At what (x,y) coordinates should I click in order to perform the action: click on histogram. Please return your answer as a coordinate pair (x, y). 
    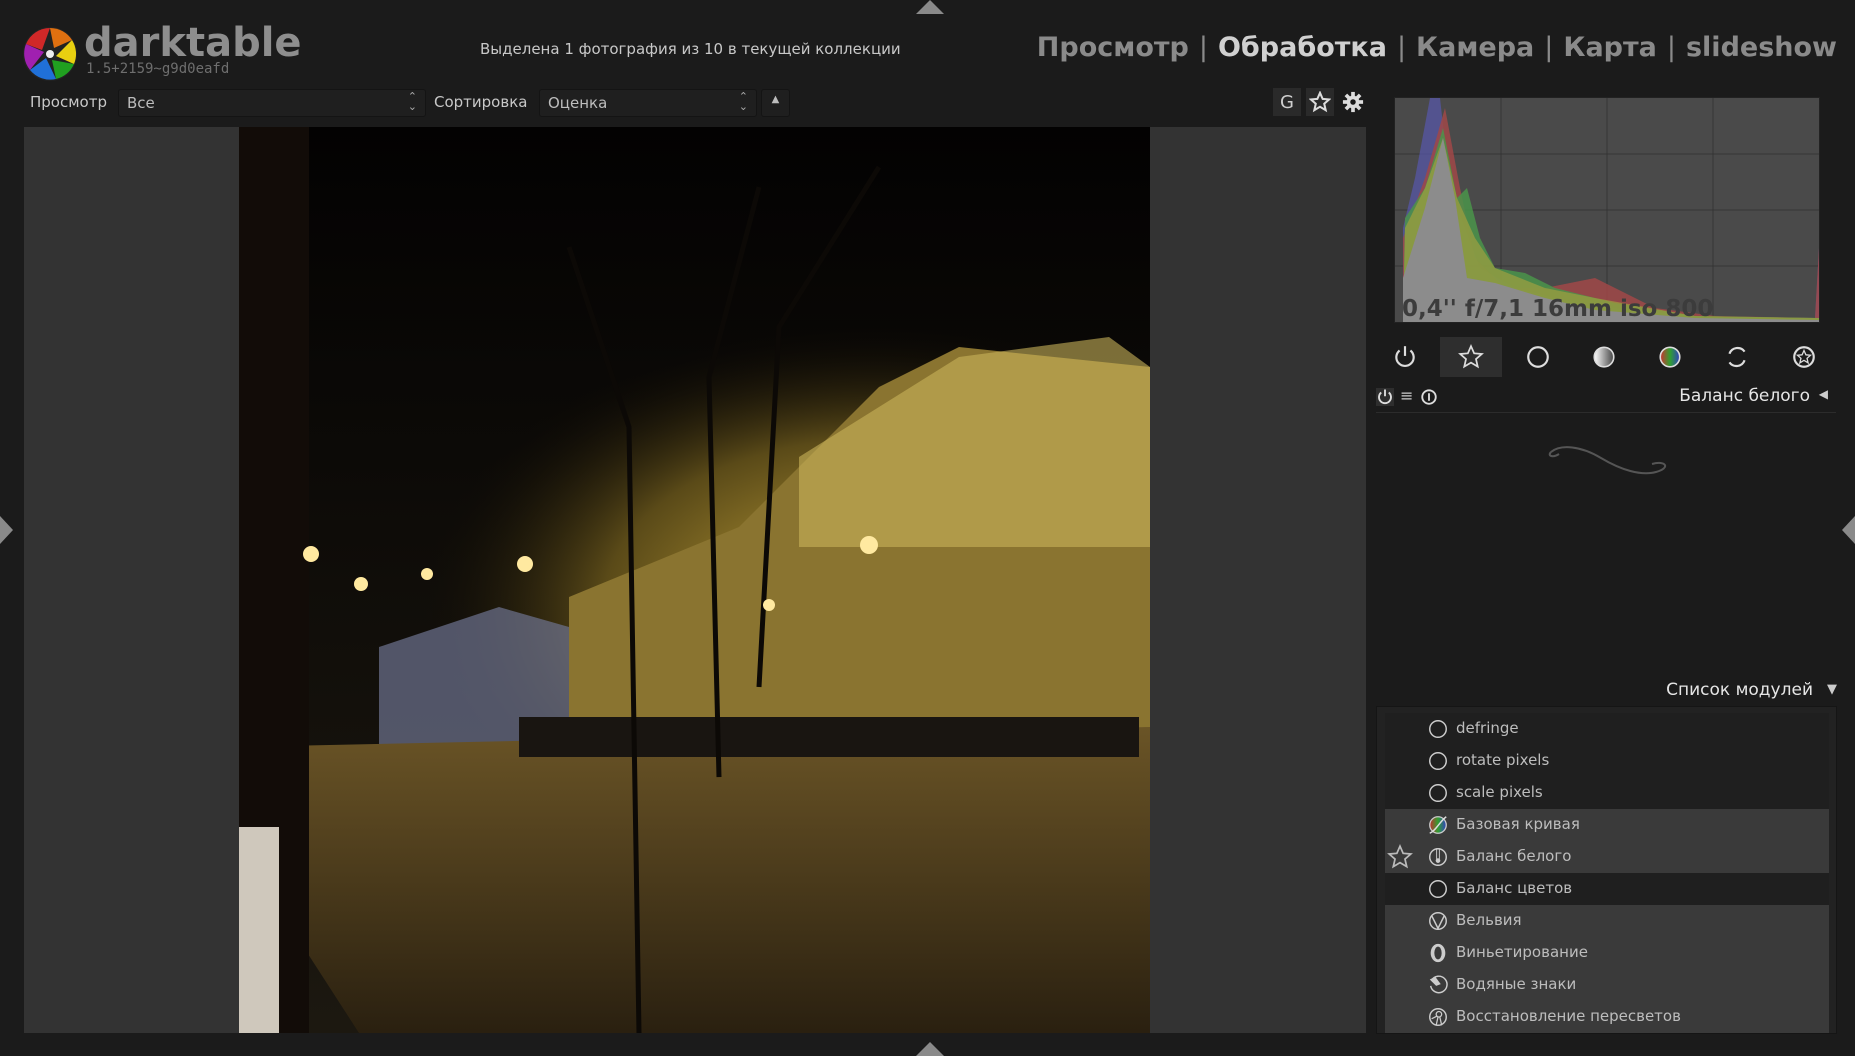
    Looking at the image, I should click on (1607, 210).